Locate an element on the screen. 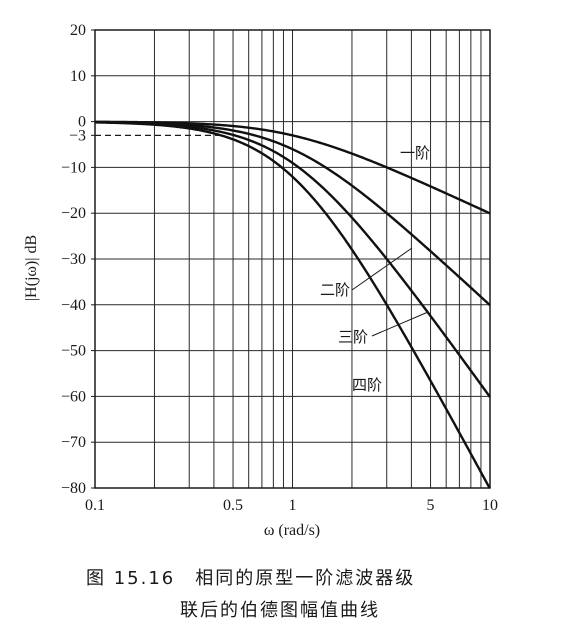  series-label-leader is located at coordinates (400, 324).